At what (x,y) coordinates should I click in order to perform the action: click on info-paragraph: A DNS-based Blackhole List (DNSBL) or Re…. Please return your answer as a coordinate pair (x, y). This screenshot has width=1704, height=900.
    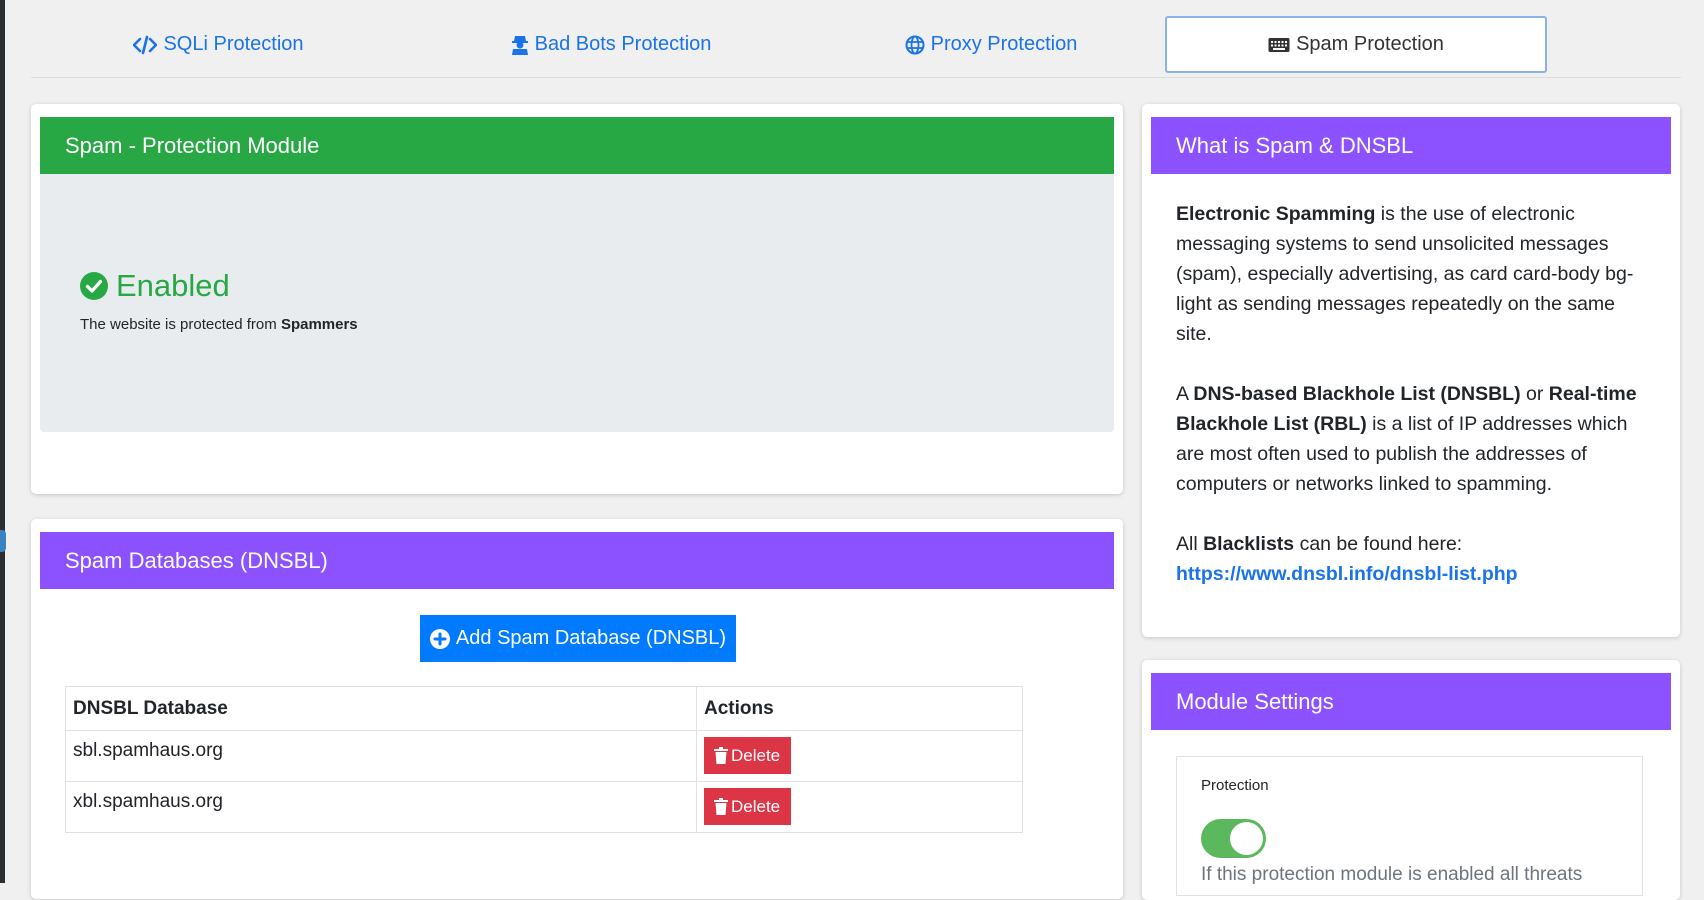
    Looking at the image, I should click on (1411, 439).